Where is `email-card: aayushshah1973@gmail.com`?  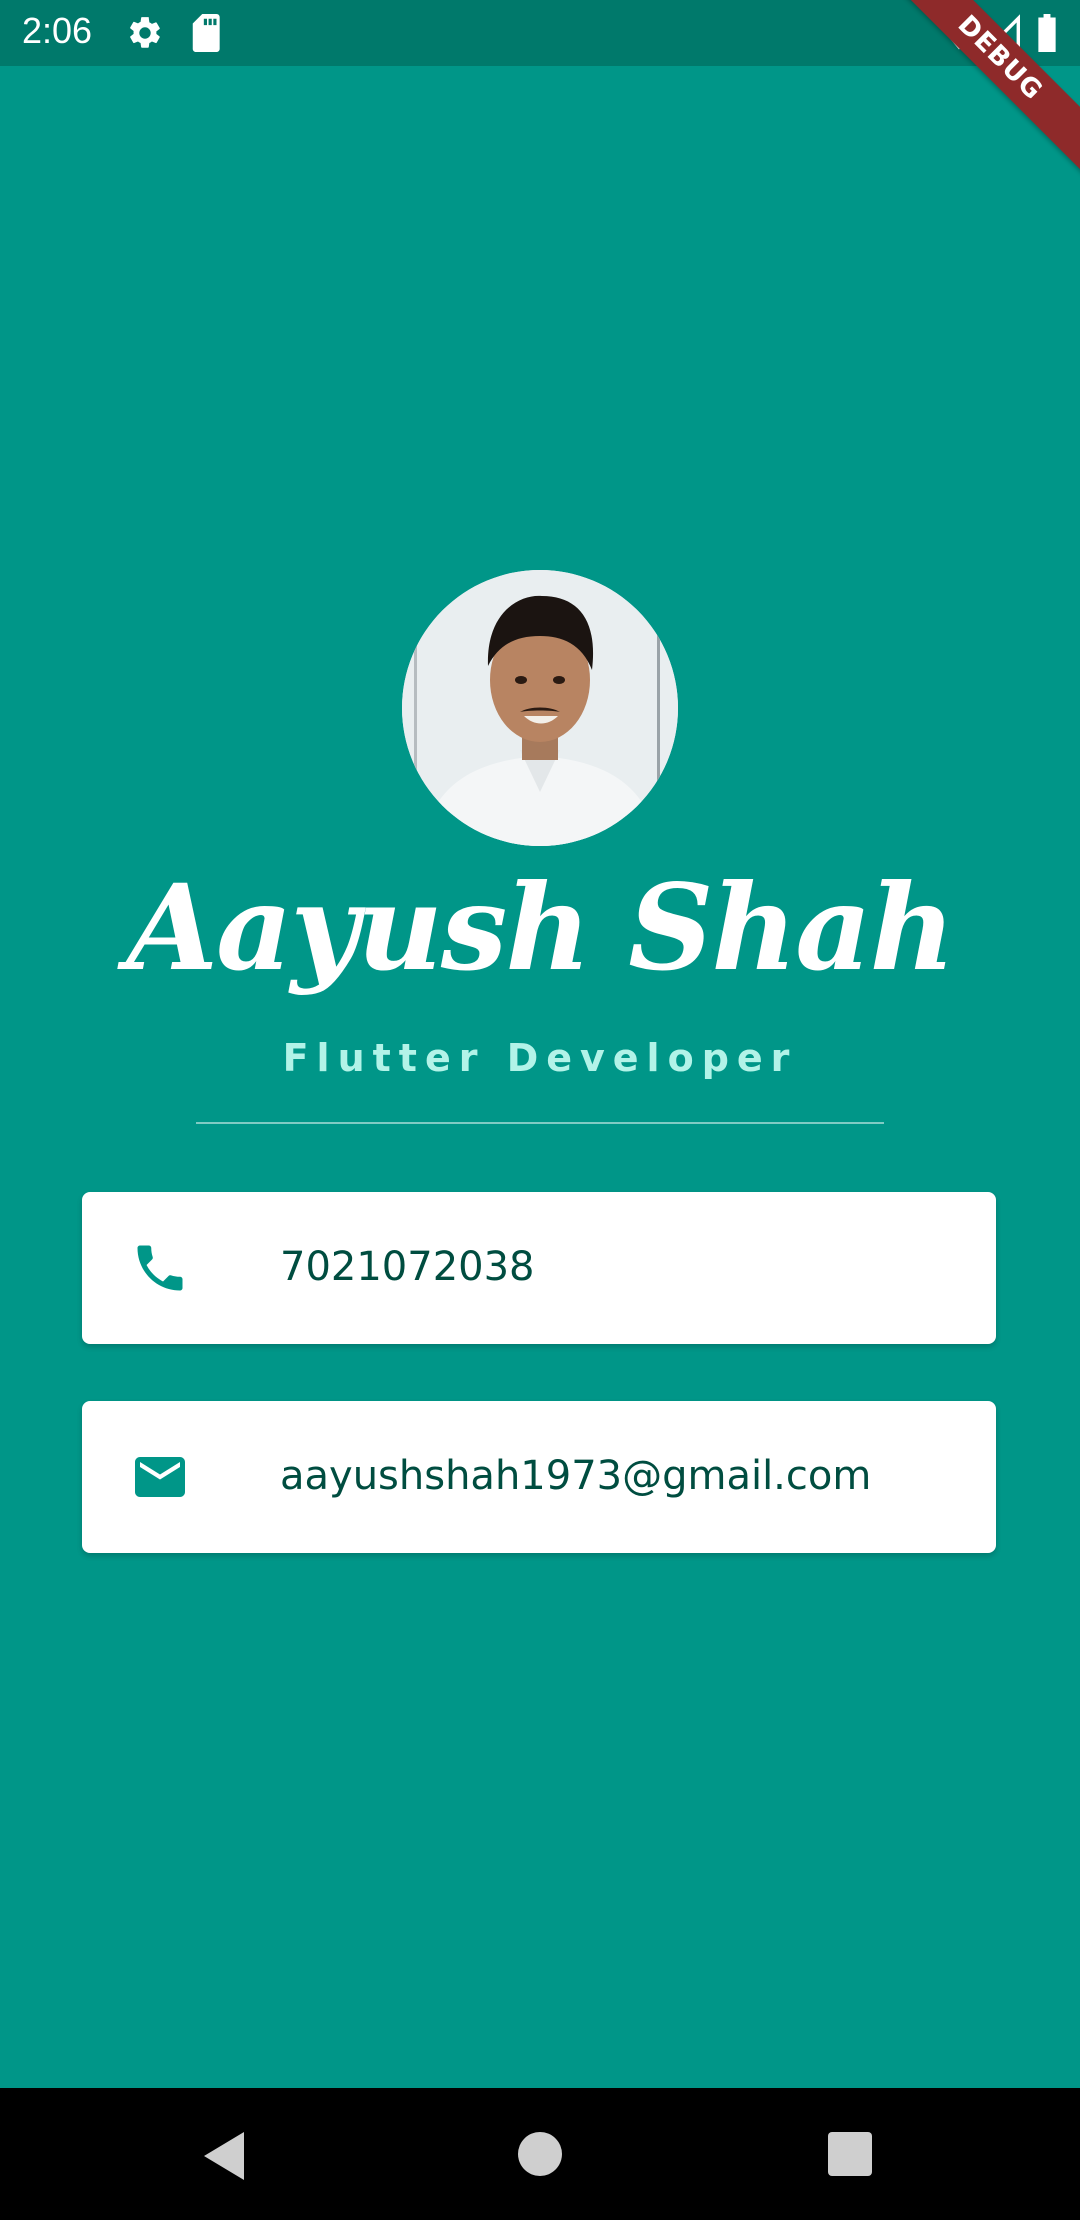 email-card: aayushshah1973@gmail.com is located at coordinates (539, 1477).